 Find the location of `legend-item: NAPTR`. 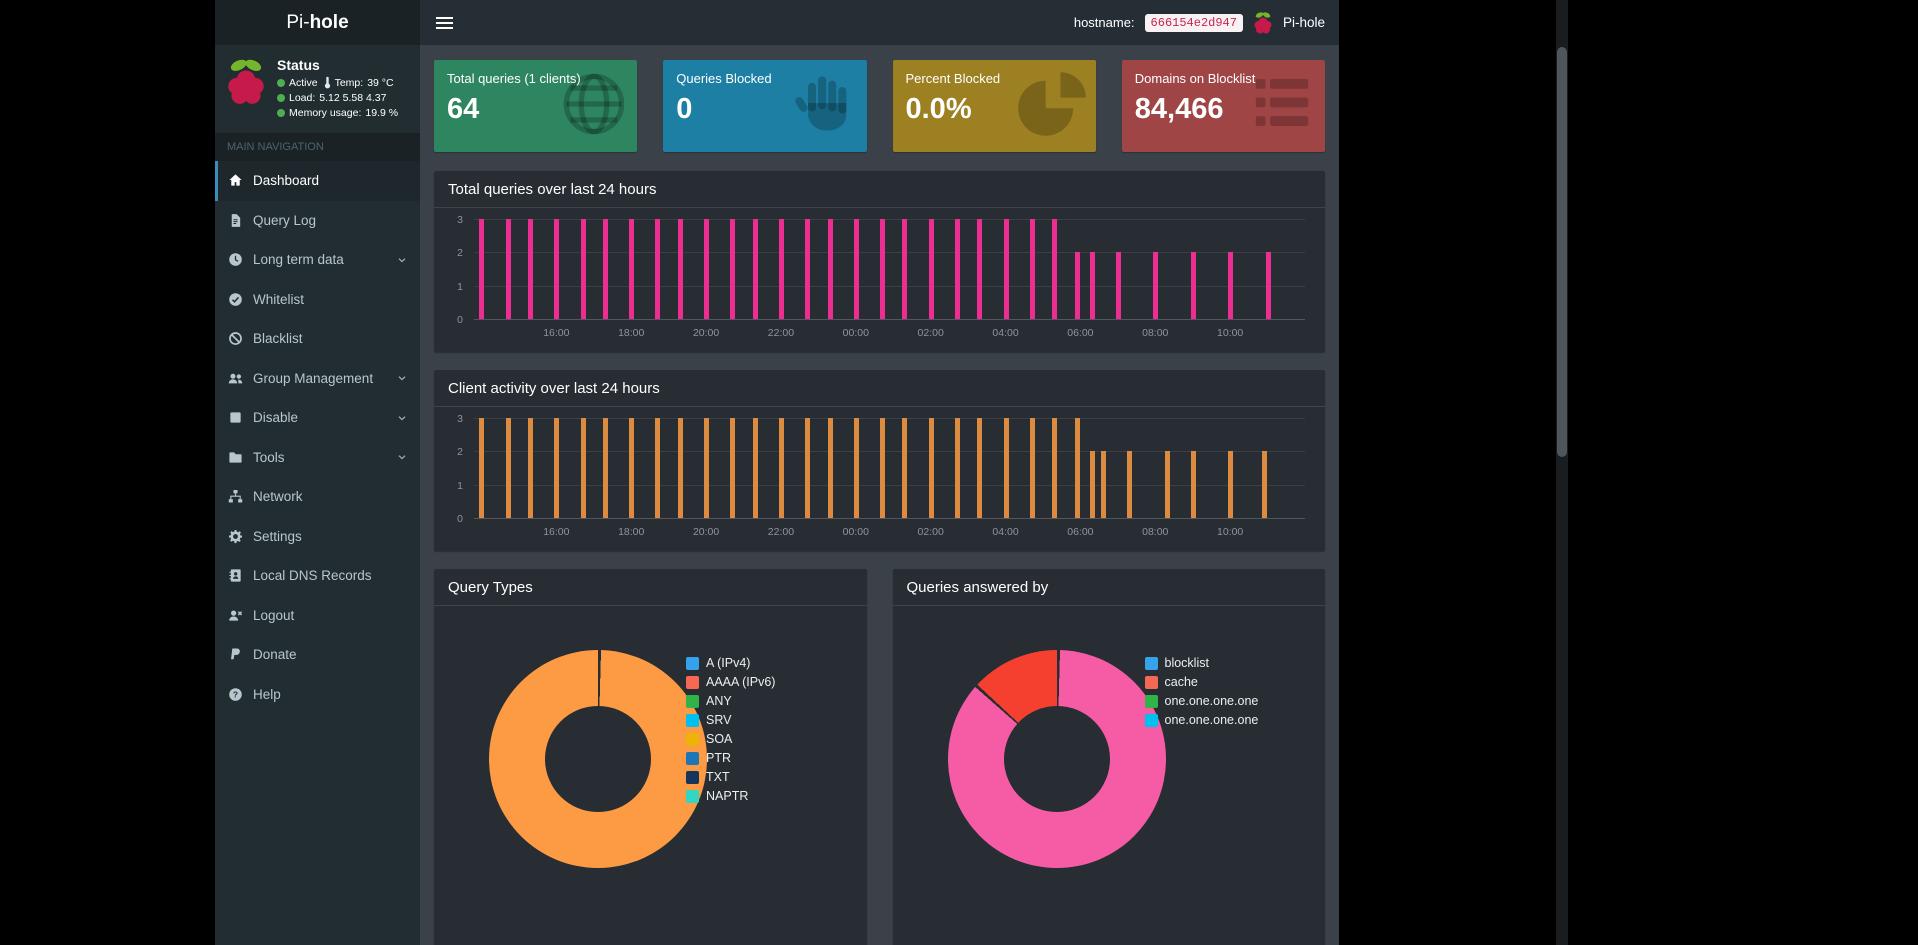

legend-item: NAPTR is located at coordinates (730, 796).